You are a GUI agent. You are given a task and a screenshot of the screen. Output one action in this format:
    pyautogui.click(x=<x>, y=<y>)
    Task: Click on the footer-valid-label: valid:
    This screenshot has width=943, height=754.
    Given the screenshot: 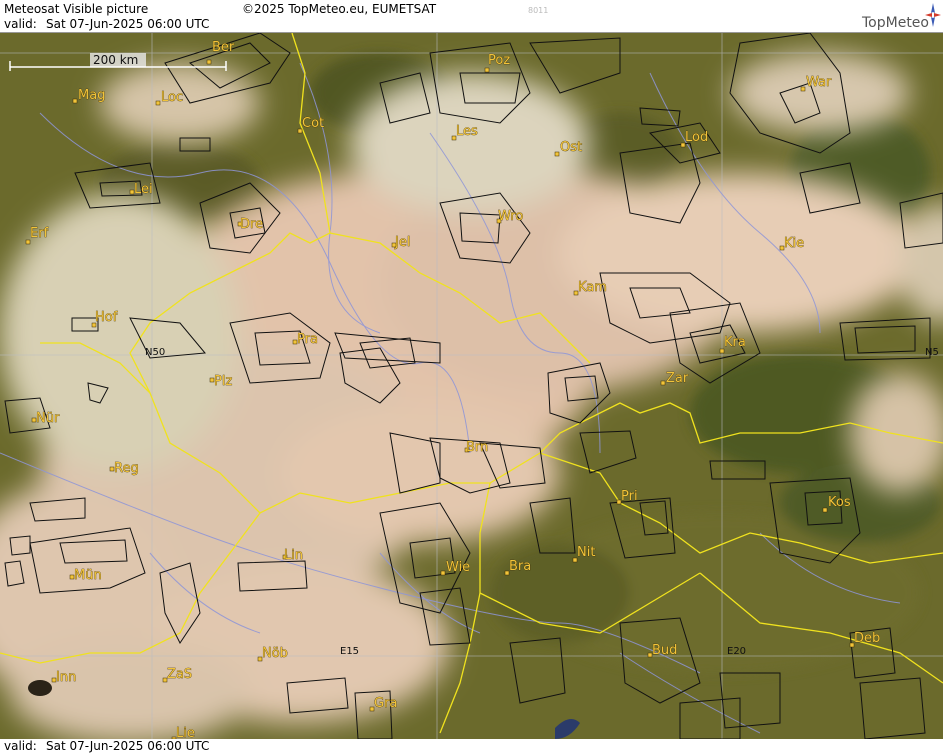 What is the action you would take?
    pyautogui.click(x=20, y=746)
    